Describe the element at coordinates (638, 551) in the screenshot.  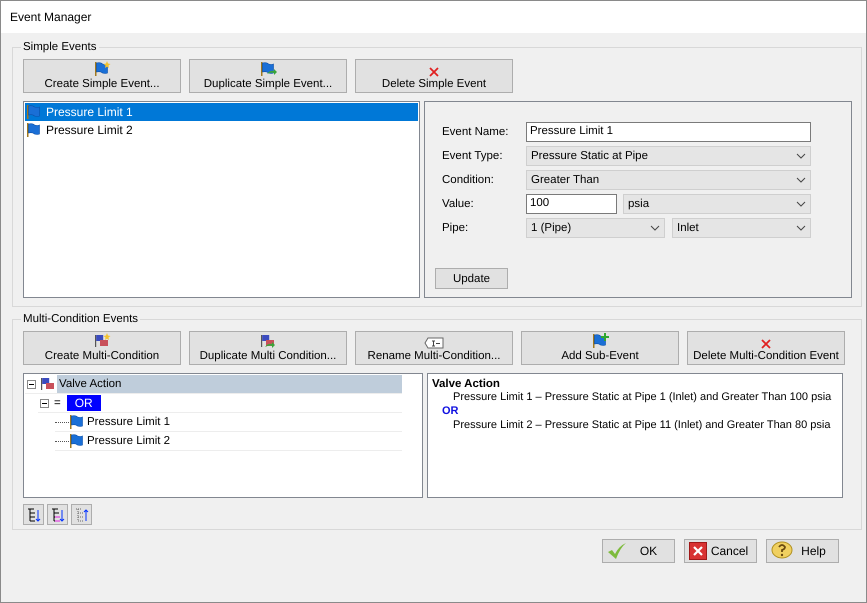
I see `dialog-button: OK` at that location.